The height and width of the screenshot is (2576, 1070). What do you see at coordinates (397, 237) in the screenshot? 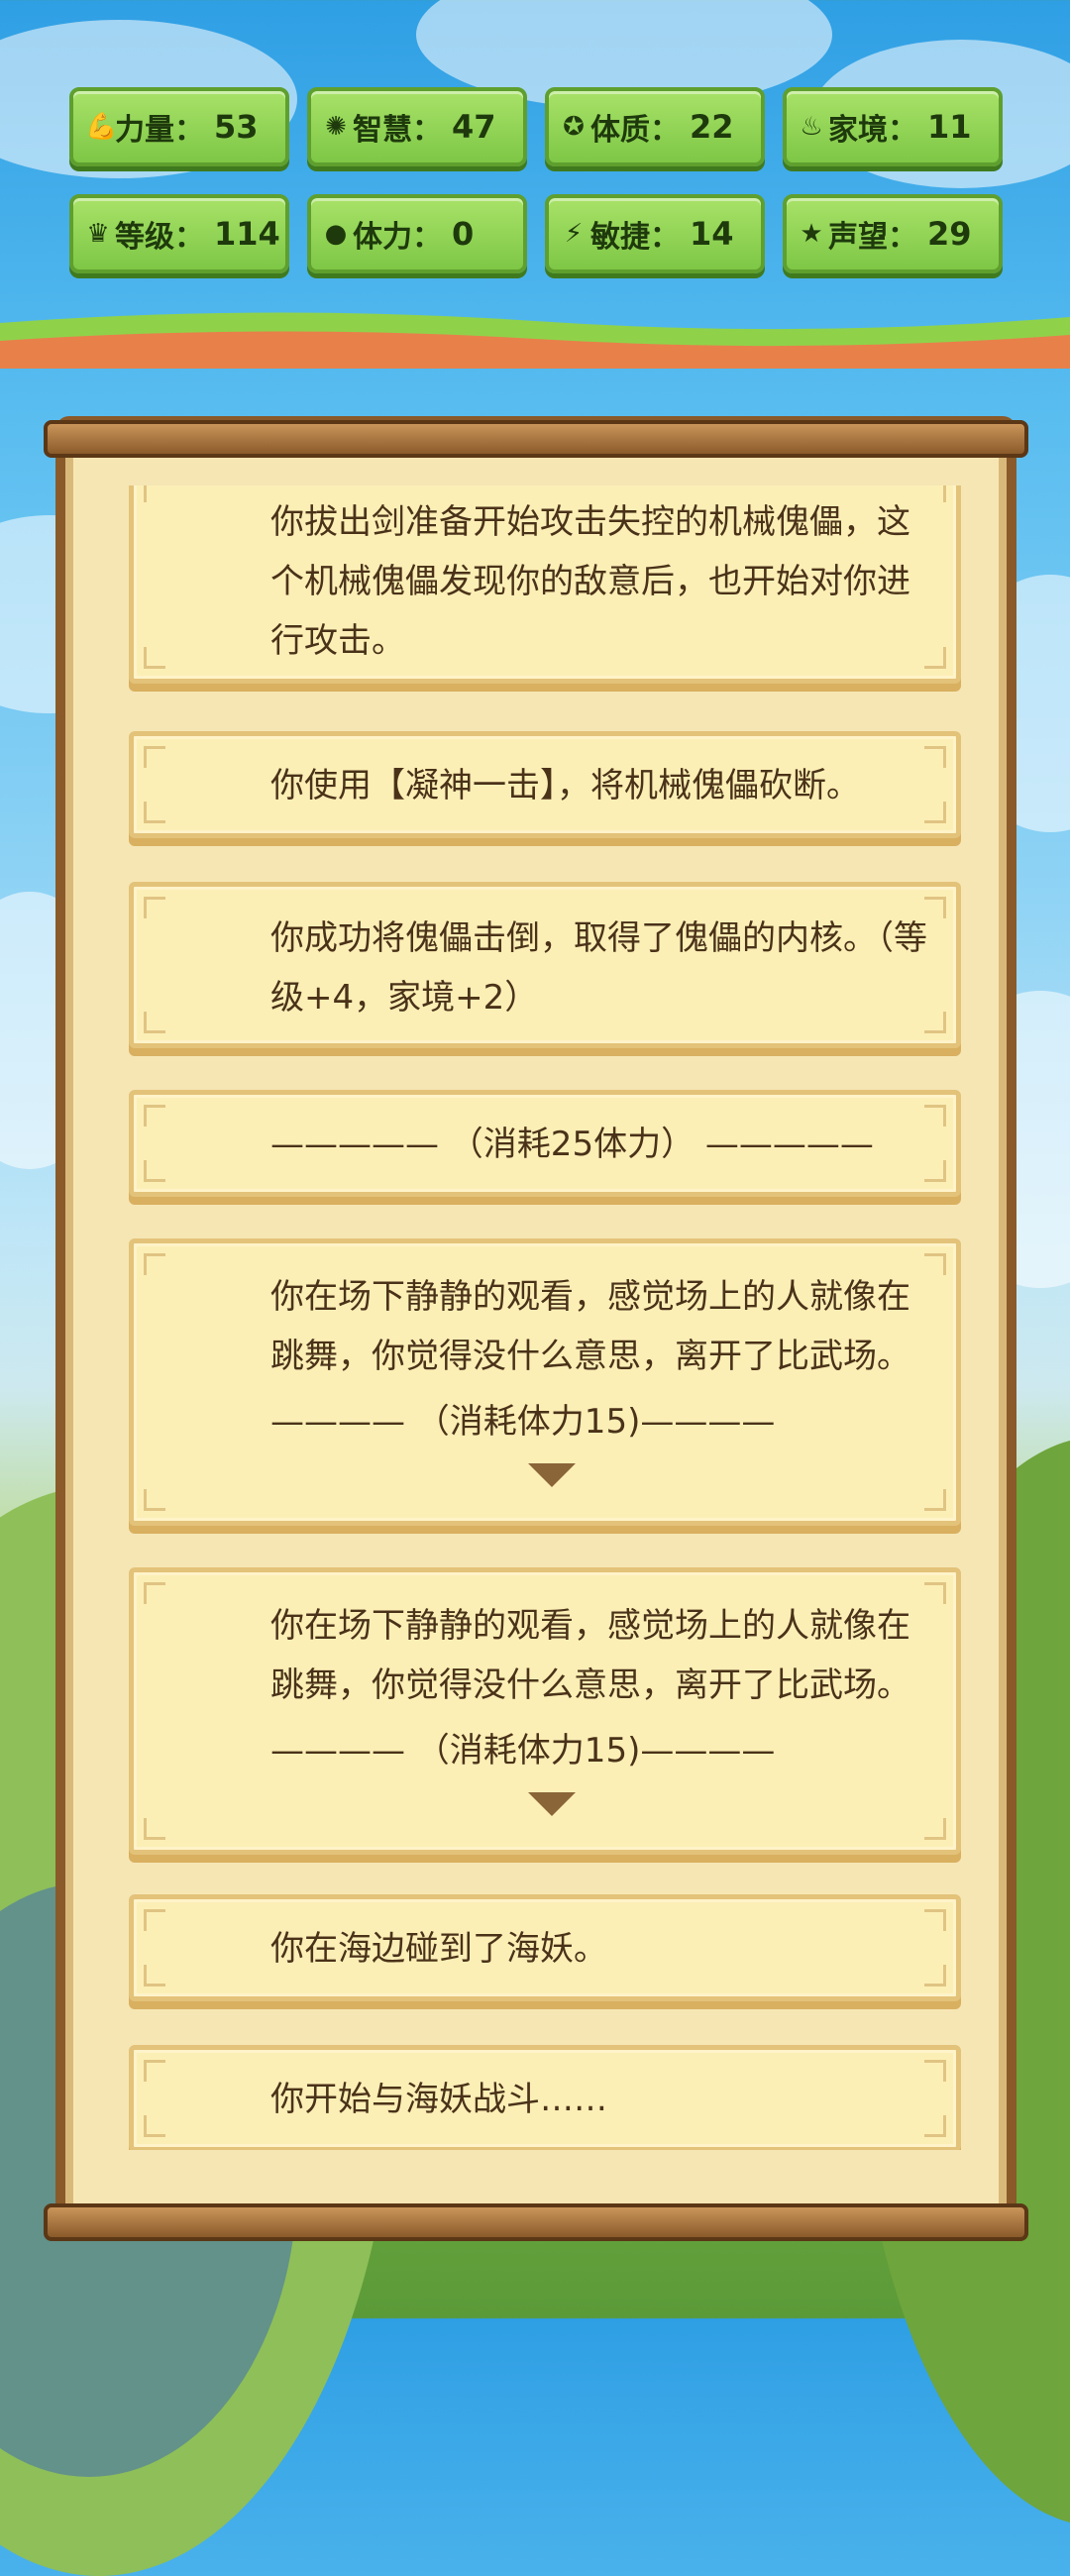
I see `stat-label: 体力：` at bounding box center [397, 237].